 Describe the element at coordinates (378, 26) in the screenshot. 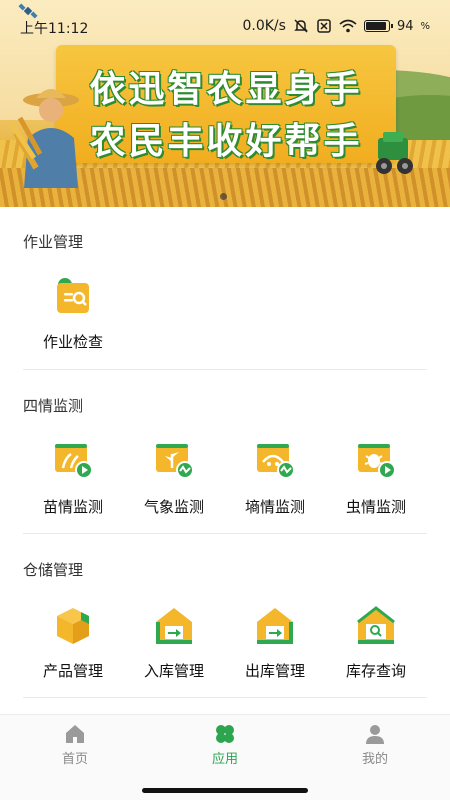

I see `battery-icon` at that location.